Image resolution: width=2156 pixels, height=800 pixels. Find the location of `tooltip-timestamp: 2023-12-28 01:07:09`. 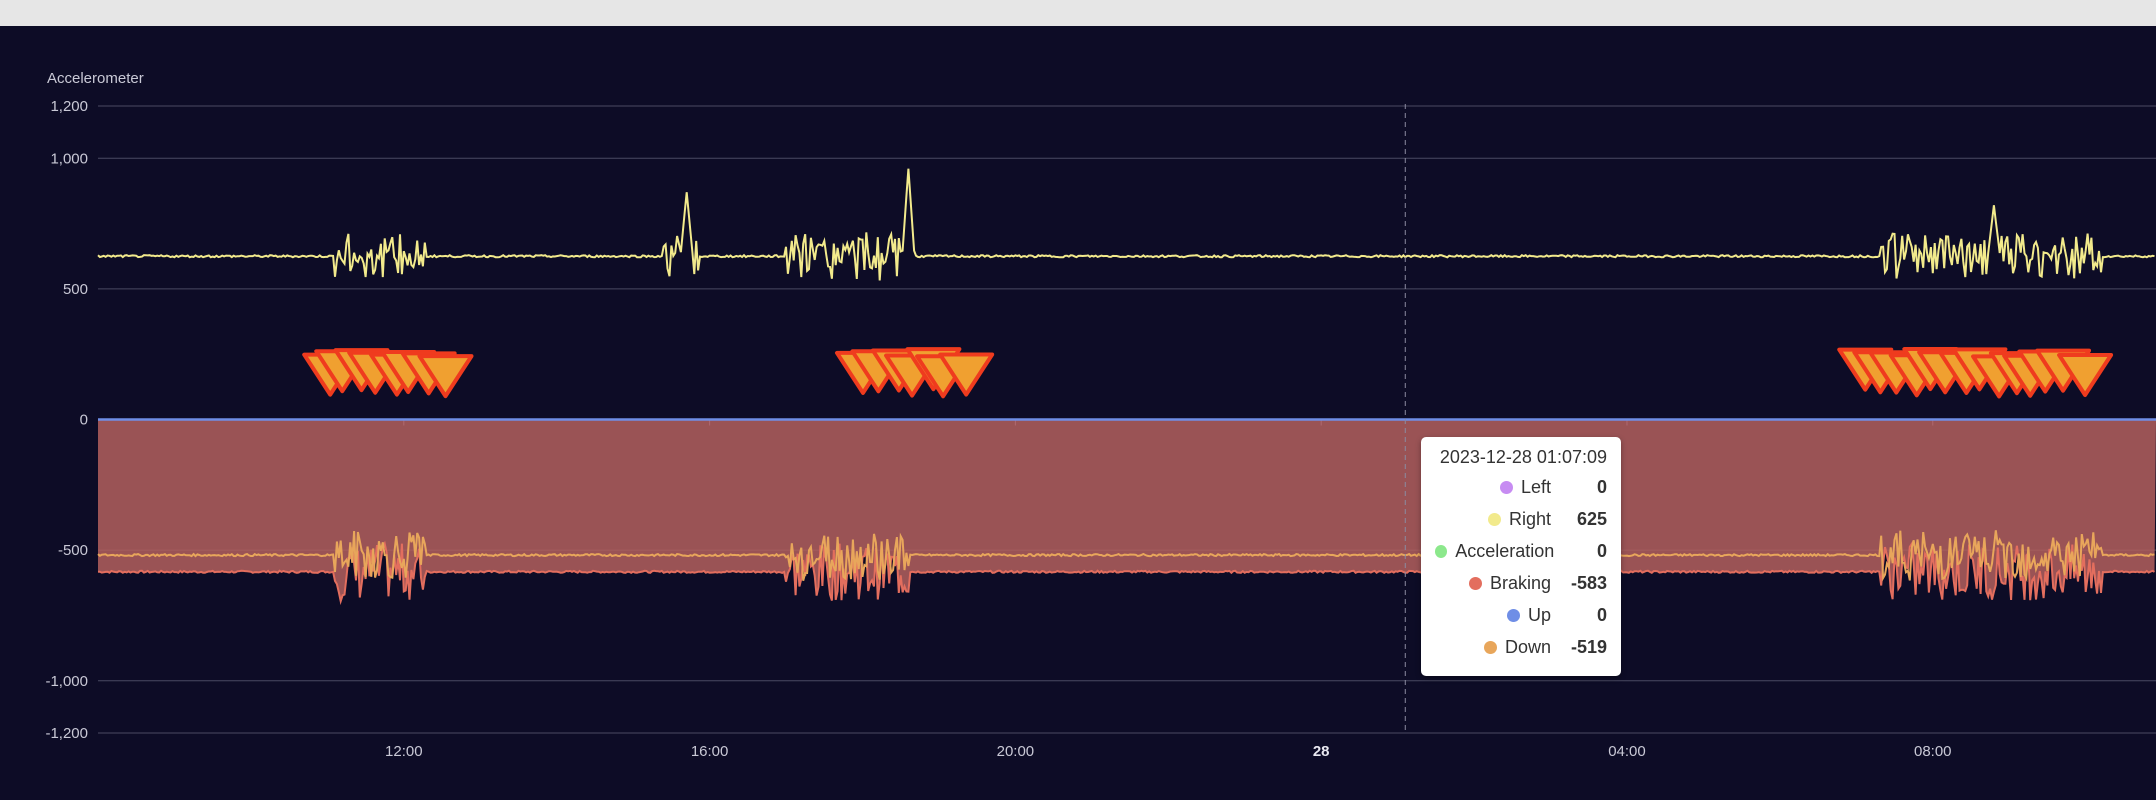

tooltip-timestamp: 2023-12-28 01:07:09 is located at coordinates (1523, 457).